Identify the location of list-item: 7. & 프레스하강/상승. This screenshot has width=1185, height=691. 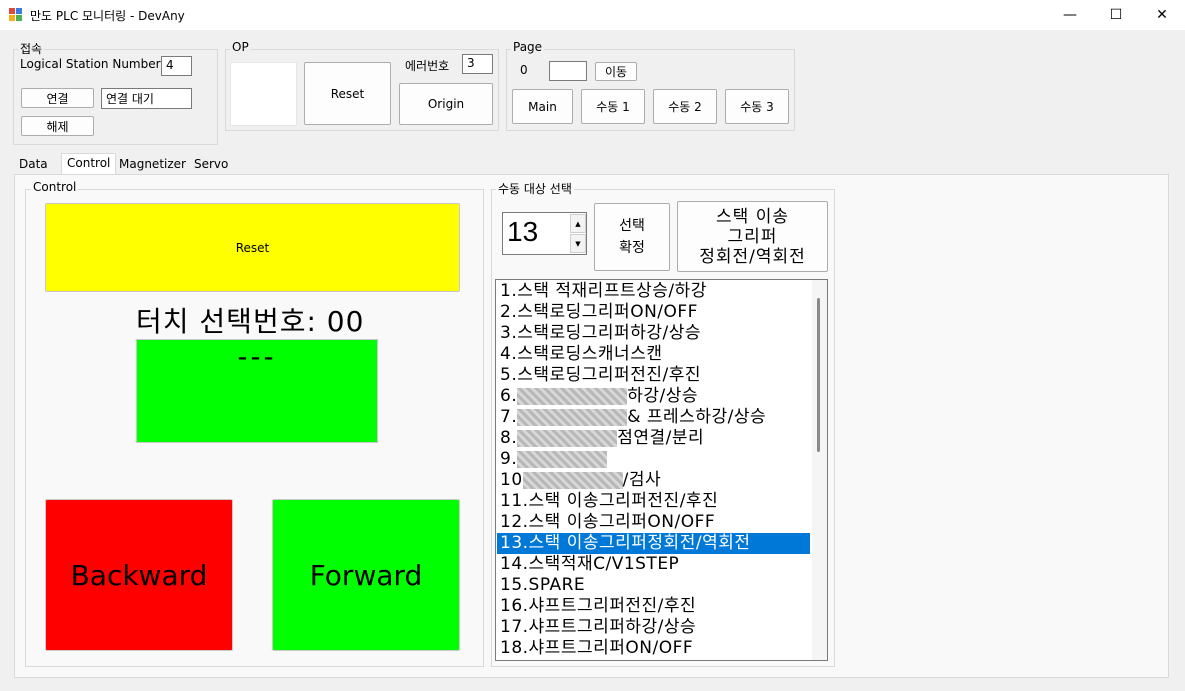
(653, 417).